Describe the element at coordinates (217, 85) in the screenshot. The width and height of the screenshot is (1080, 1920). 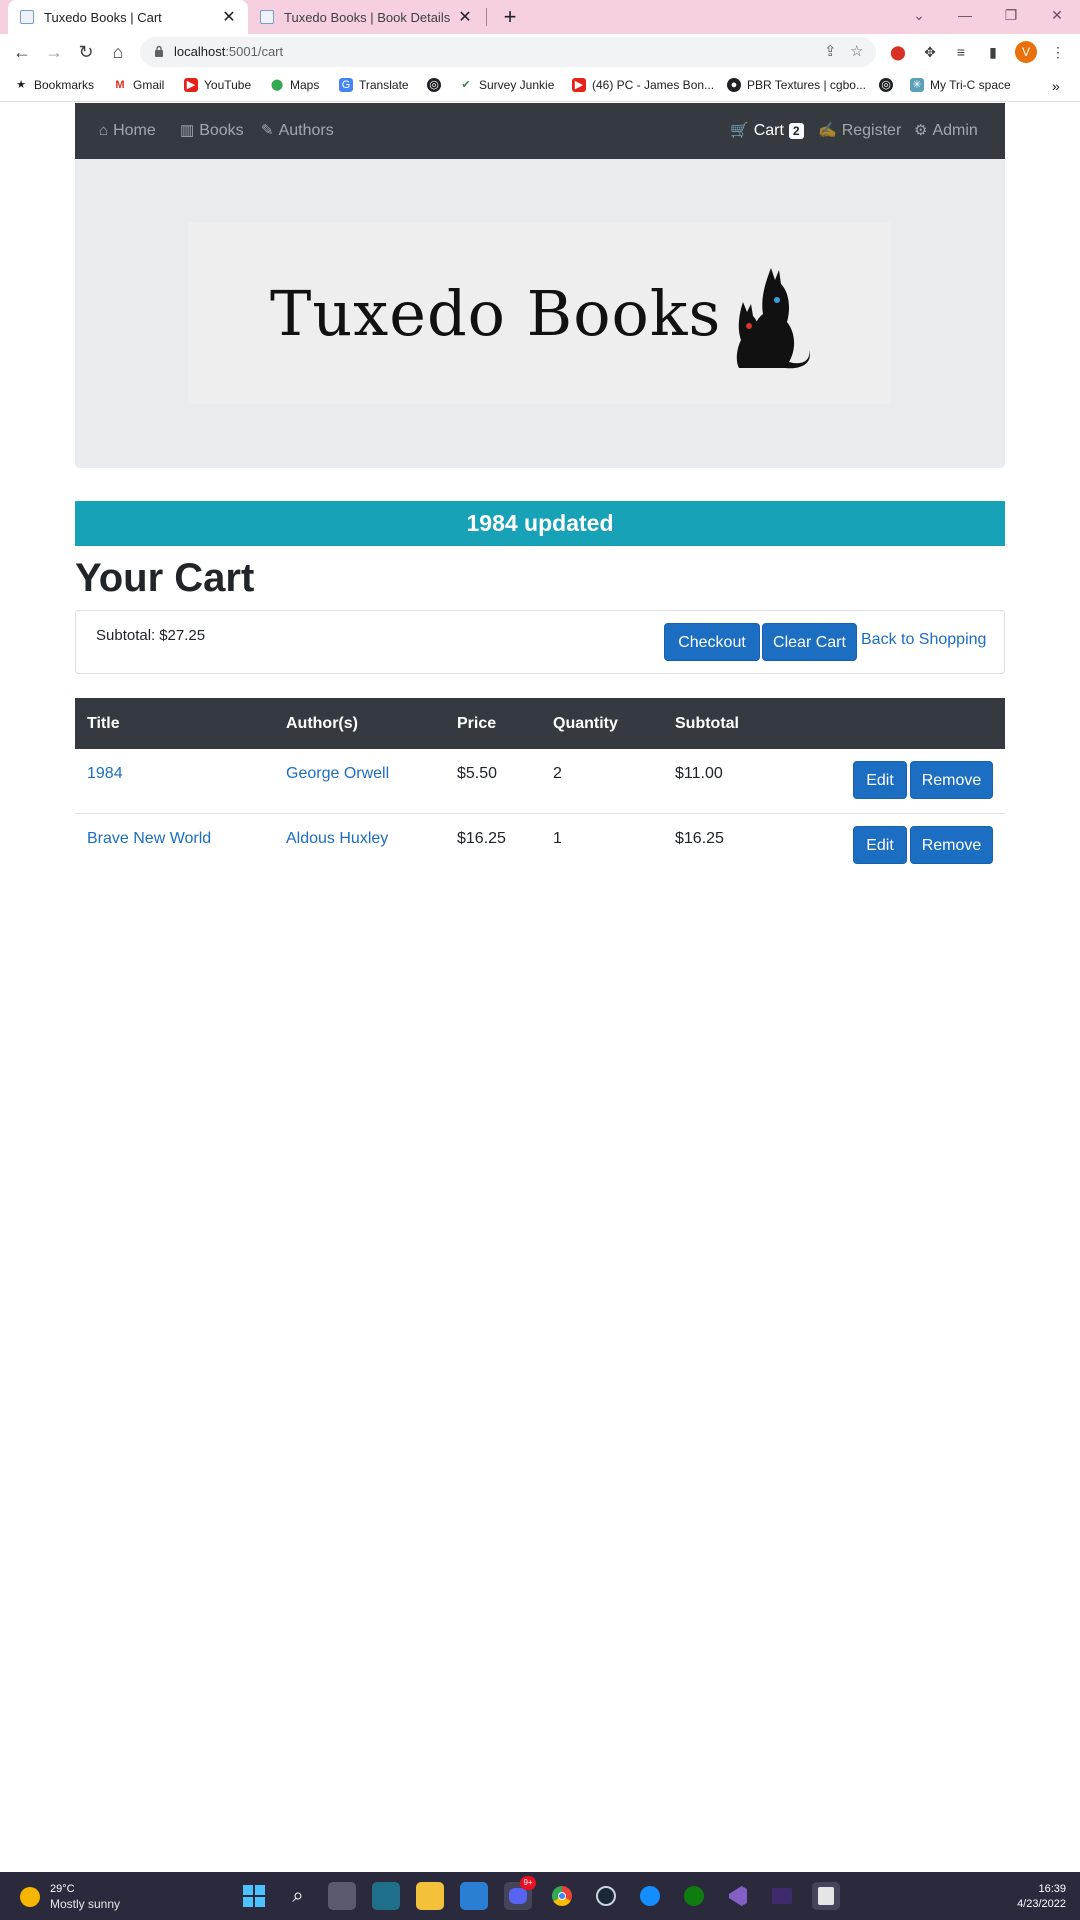
I see `bookmark-item: ▶ YouTube` at that location.